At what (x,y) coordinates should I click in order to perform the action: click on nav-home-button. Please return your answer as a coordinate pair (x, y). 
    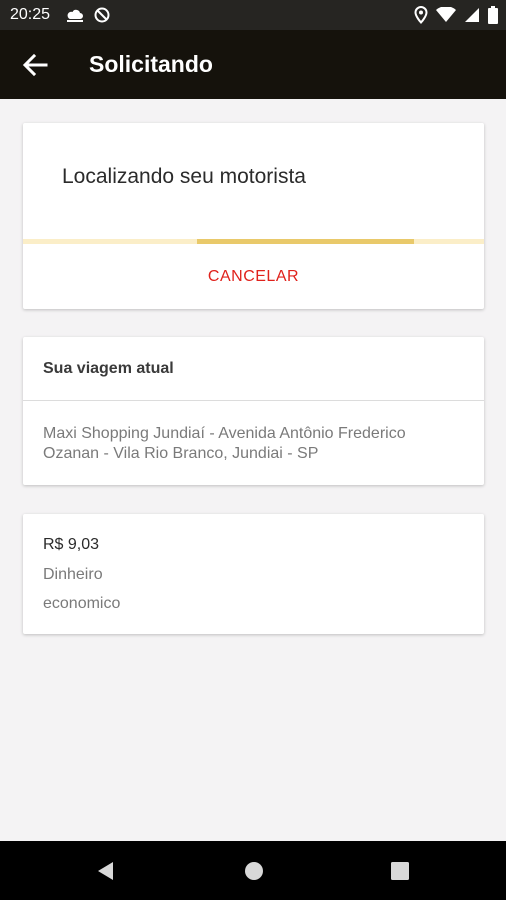
    Looking at the image, I should click on (254, 871).